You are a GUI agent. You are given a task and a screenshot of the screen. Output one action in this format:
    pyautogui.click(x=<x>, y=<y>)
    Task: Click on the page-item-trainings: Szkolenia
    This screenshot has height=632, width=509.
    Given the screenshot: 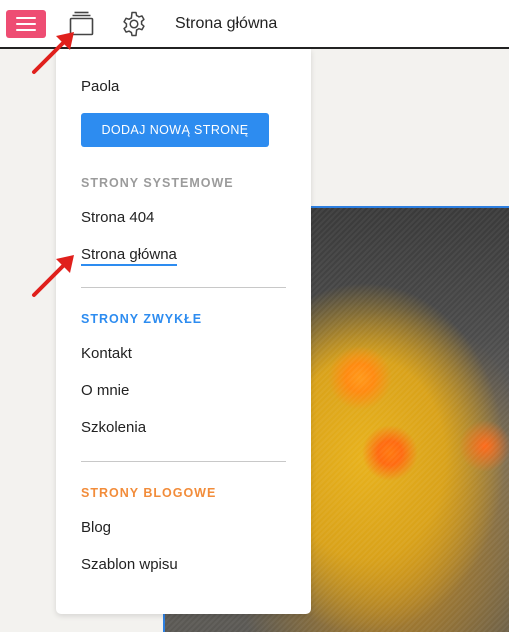 What is the action you would take?
    pyautogui.click(x=113, y=427)
    